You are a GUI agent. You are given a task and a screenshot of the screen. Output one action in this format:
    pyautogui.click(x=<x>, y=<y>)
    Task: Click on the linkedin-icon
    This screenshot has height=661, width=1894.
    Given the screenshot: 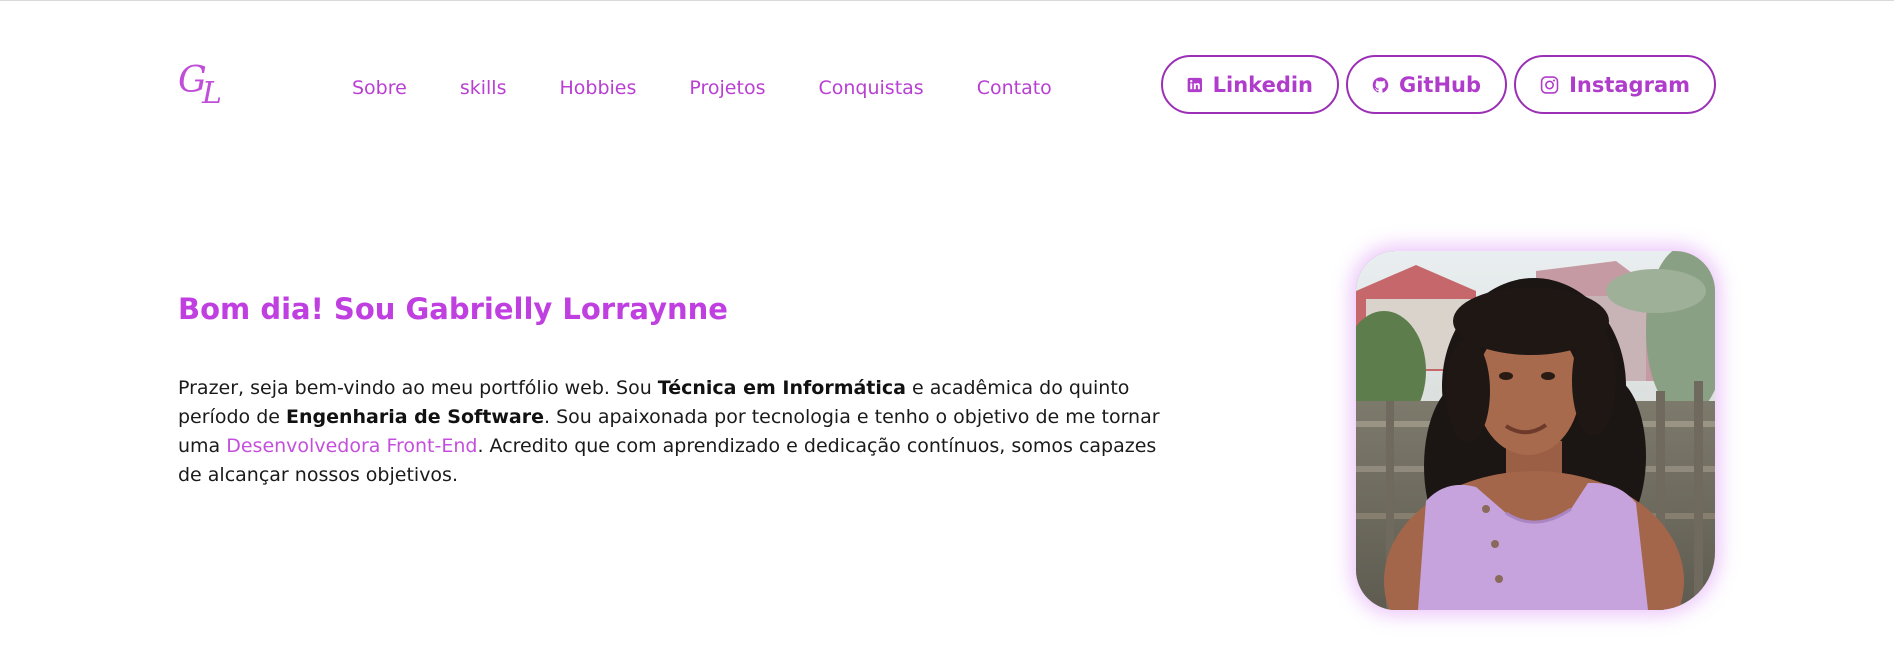 What is the action you would take?
    pyautogui.click(x=1194, y=84)
    